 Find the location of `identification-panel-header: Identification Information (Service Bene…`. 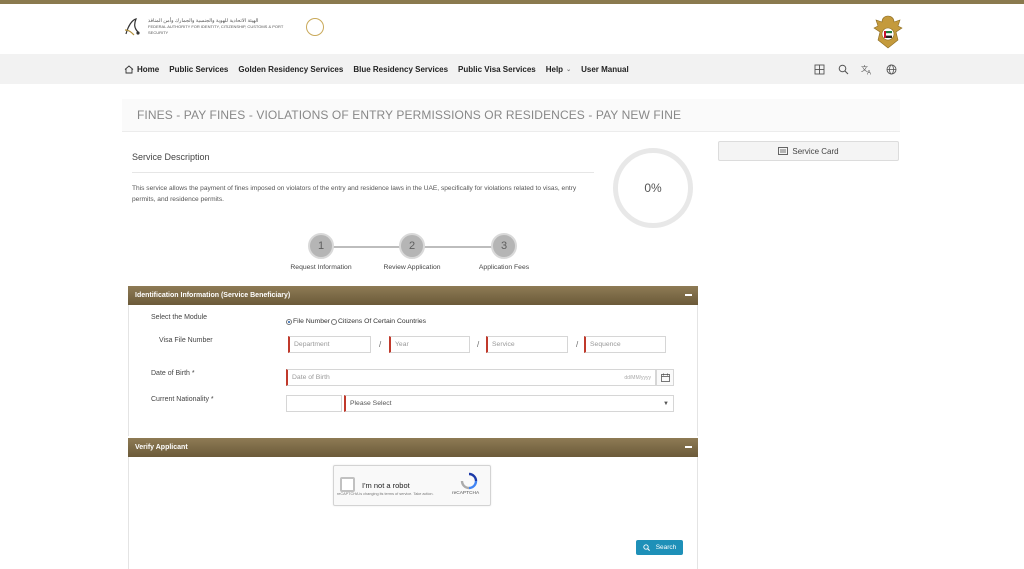

identification-panel-header: Identification Information (Service Bene… is located at coordinates (413, 295).